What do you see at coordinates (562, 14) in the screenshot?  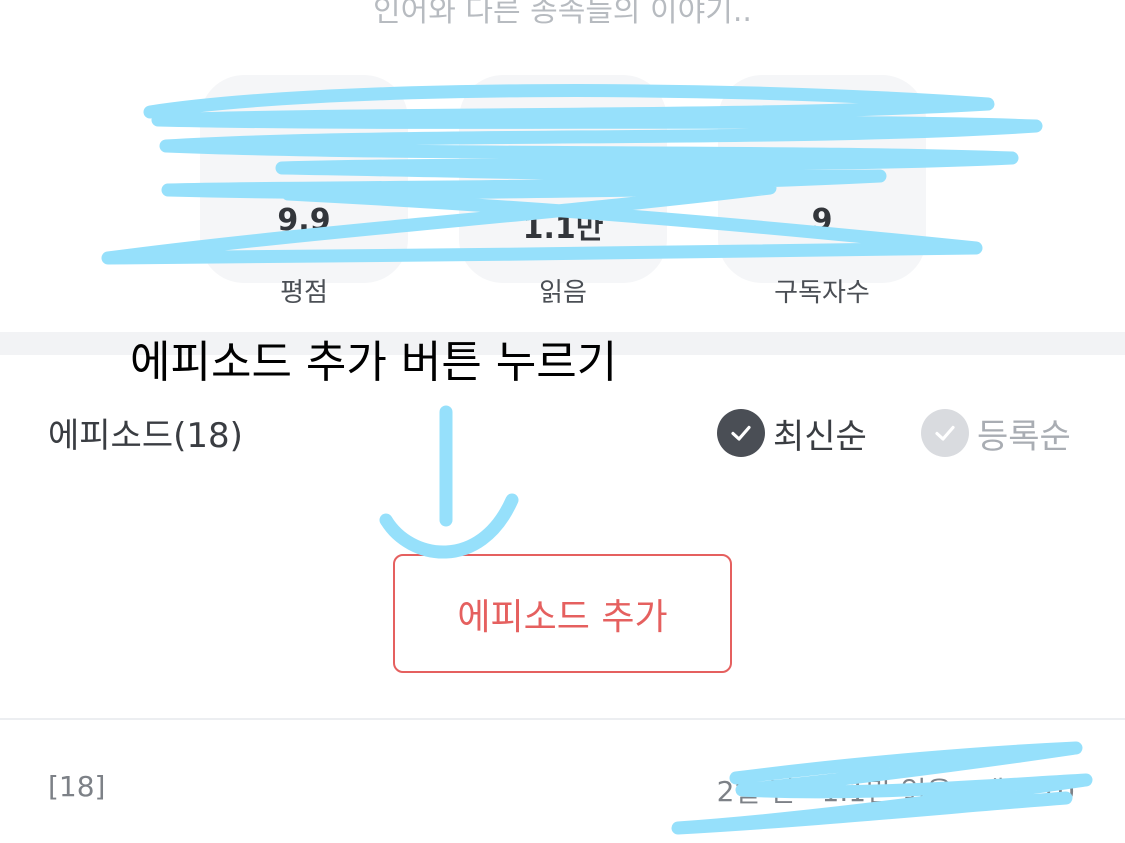 I see `novel-subtitle: 인어와 다른 종족들의 이야기..` at bounding box center [562, 14].